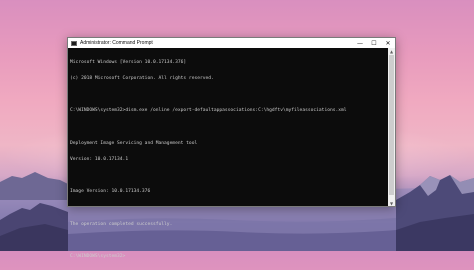 This screenshot has width=474, height=270. What do you see at coordinates (391, 51) in the screenshot?
I see `scroll-up-arrow-icon: ▲` at bounding box center [391, 51].